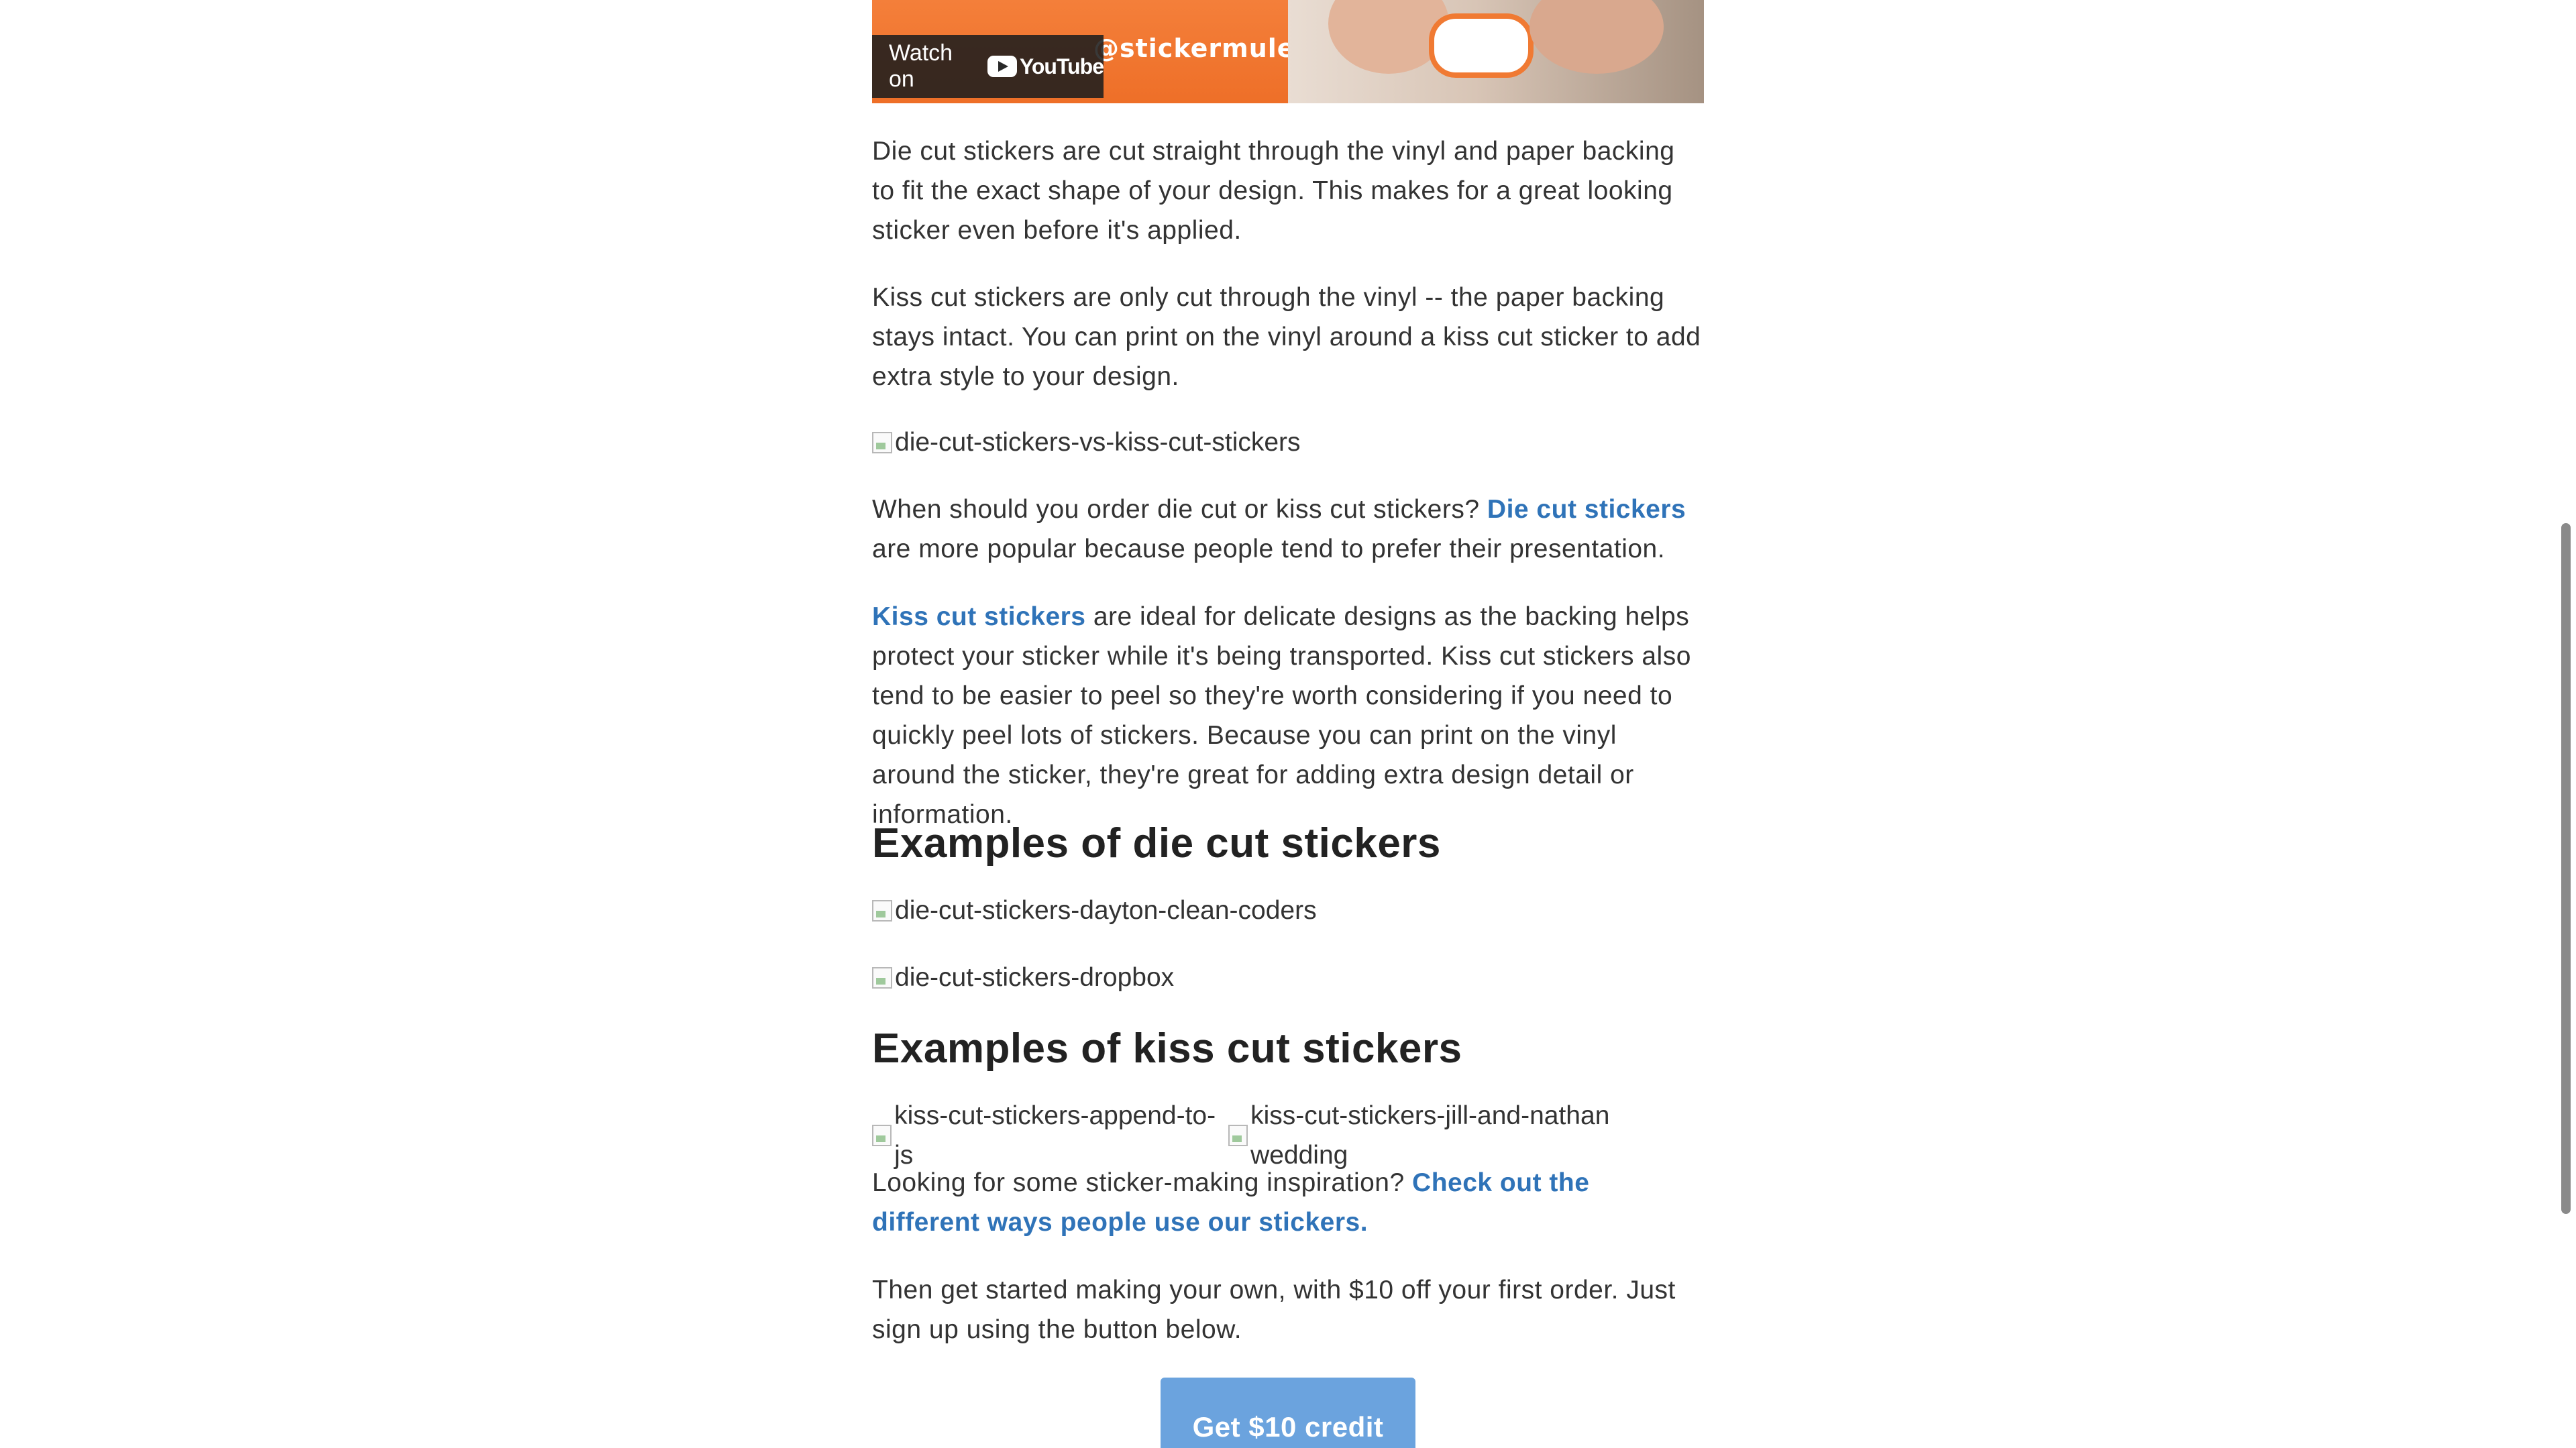 The image size is (2576, 1448). I want to click on image-die-vs-kiss: die-cut-stickers-vs-kiss-cut-stickers, so click(1086, 442).